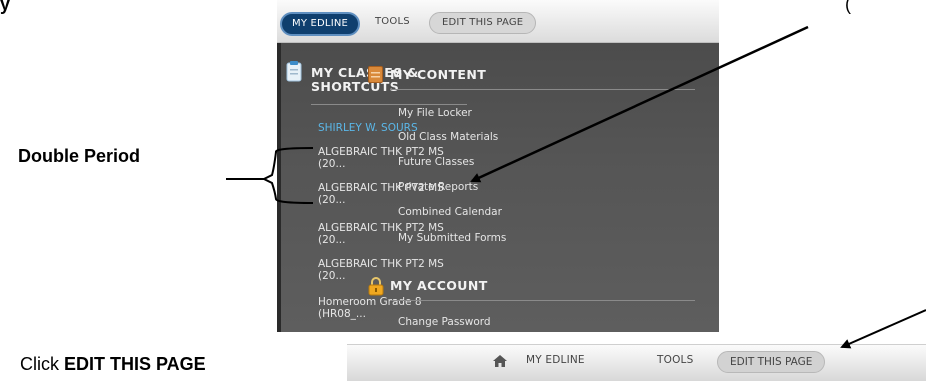  What do you see at coordinates (435, 113) in the screenshot?
I see `content-link: My File Locker` at bounding box center [435, 113].